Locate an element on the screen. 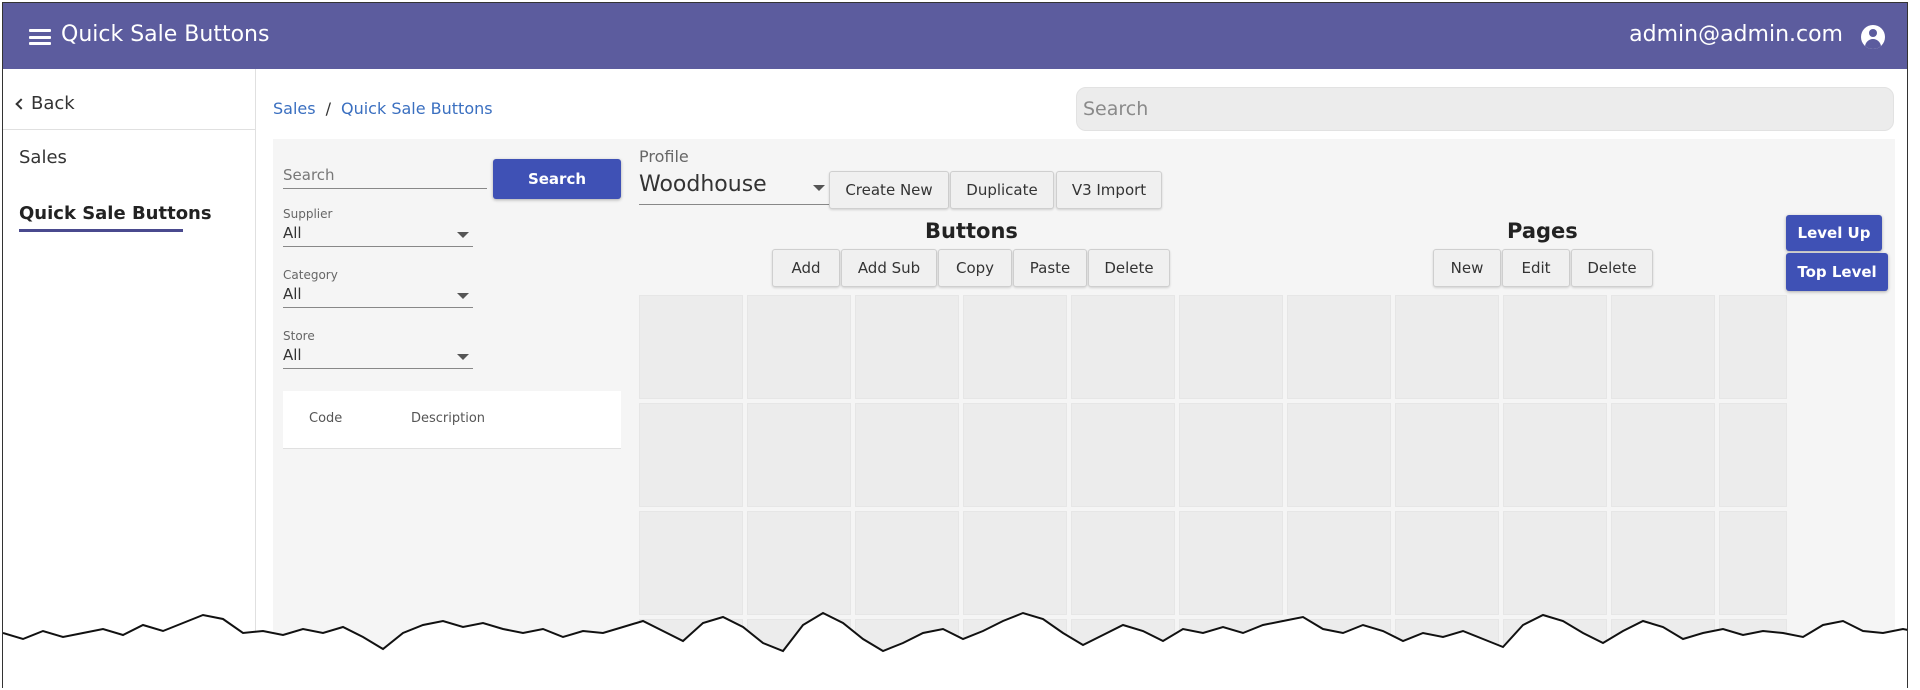 Image resolution: width=1920 pixels, height=690 pixels. search-button: Search is located at coordinates (557, 179).